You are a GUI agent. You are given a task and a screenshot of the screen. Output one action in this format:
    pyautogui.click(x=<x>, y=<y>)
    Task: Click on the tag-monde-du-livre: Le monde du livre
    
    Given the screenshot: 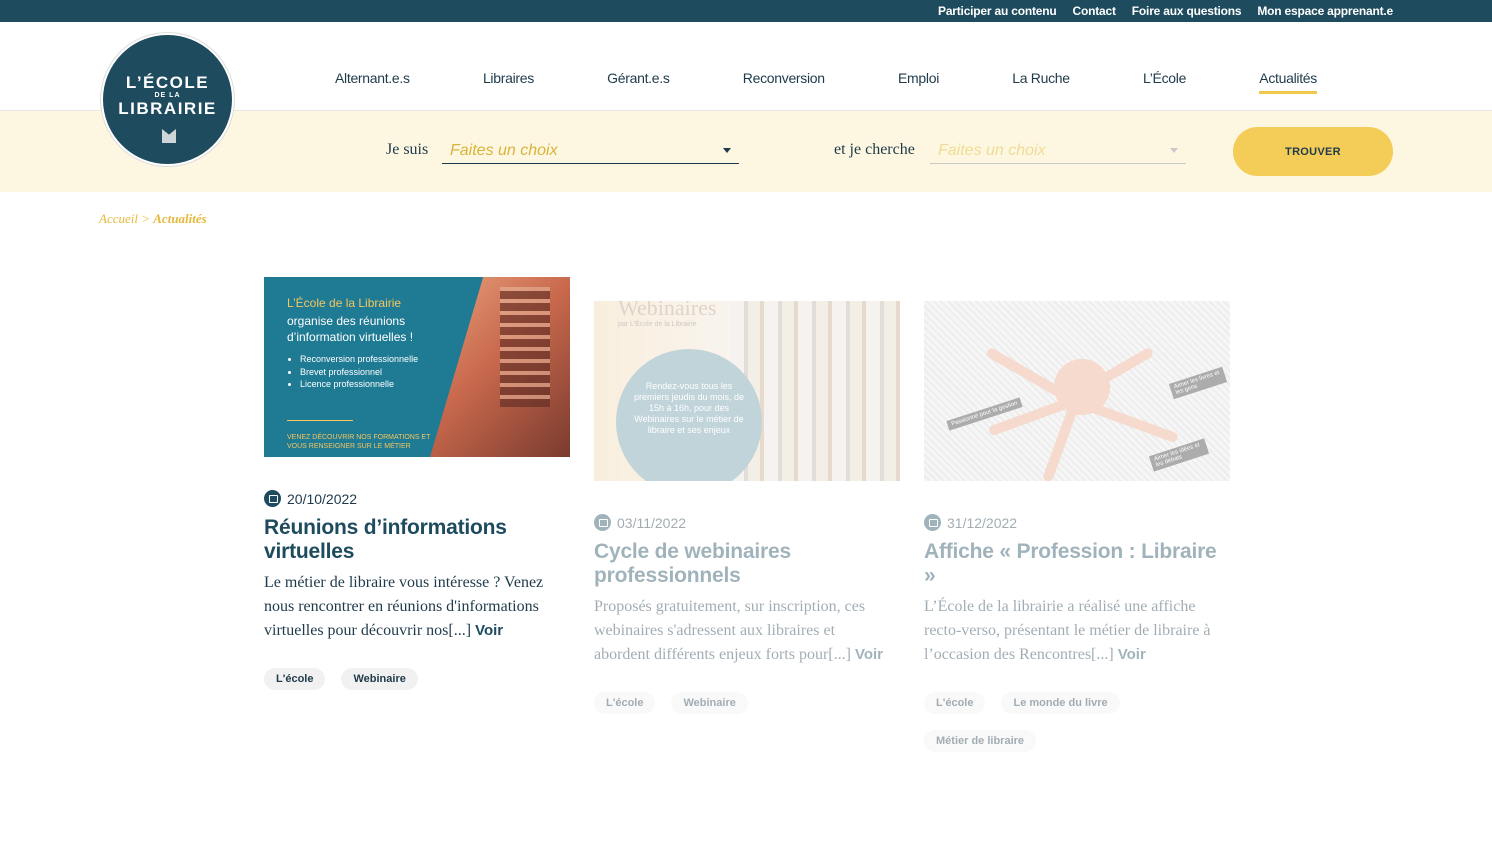 What is the action you would take?
    pyautogui.click(x=1060, y=703)
    